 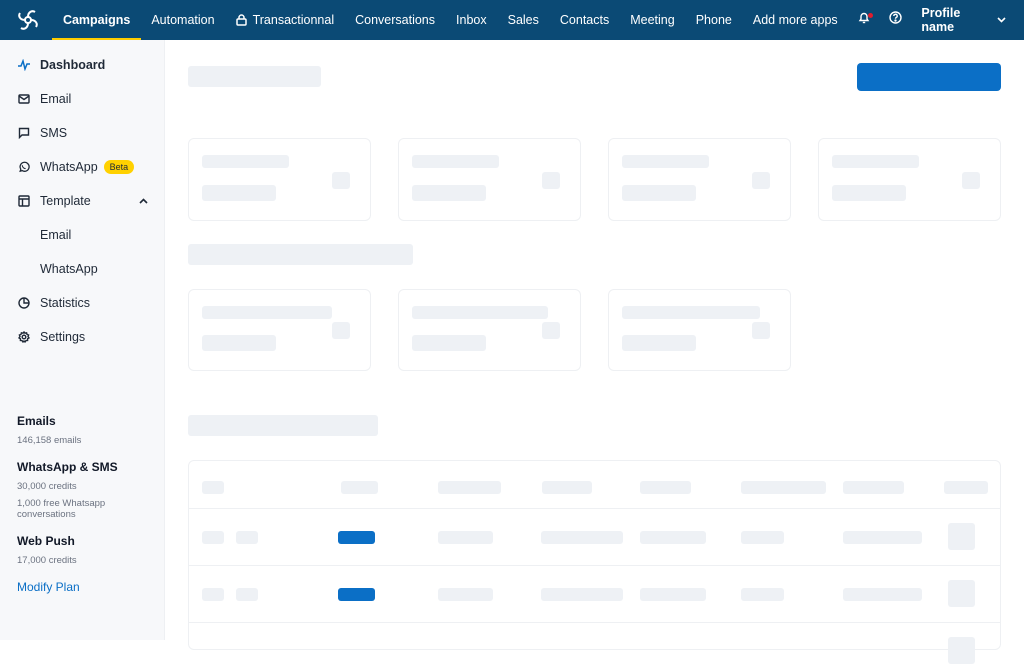 I want to click on nav-meeting: Meeting, so click(x=652, y=20).